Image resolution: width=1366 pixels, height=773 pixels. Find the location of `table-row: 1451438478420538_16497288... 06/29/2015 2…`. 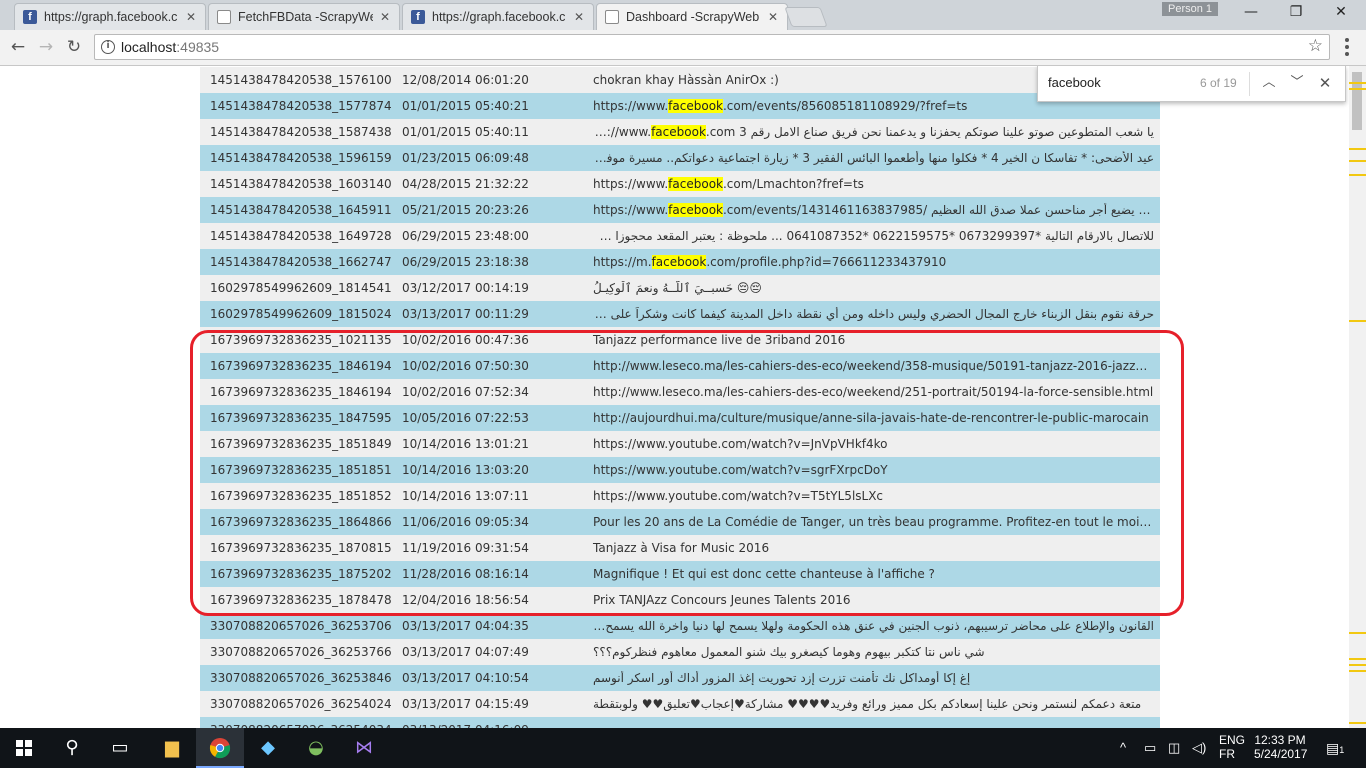

table-row: 1451438478420538_16497288... 06/29/2015 2… is located at coordinates (680, 236).